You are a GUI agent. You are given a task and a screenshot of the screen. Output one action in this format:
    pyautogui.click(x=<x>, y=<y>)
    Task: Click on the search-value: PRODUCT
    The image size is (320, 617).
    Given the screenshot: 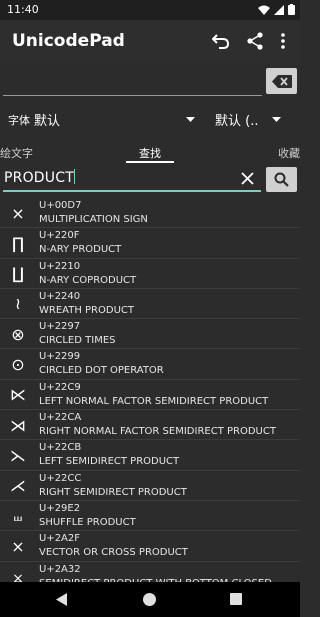 What is the action you would take?
    pyautogui.click(x=39, y=178)
    